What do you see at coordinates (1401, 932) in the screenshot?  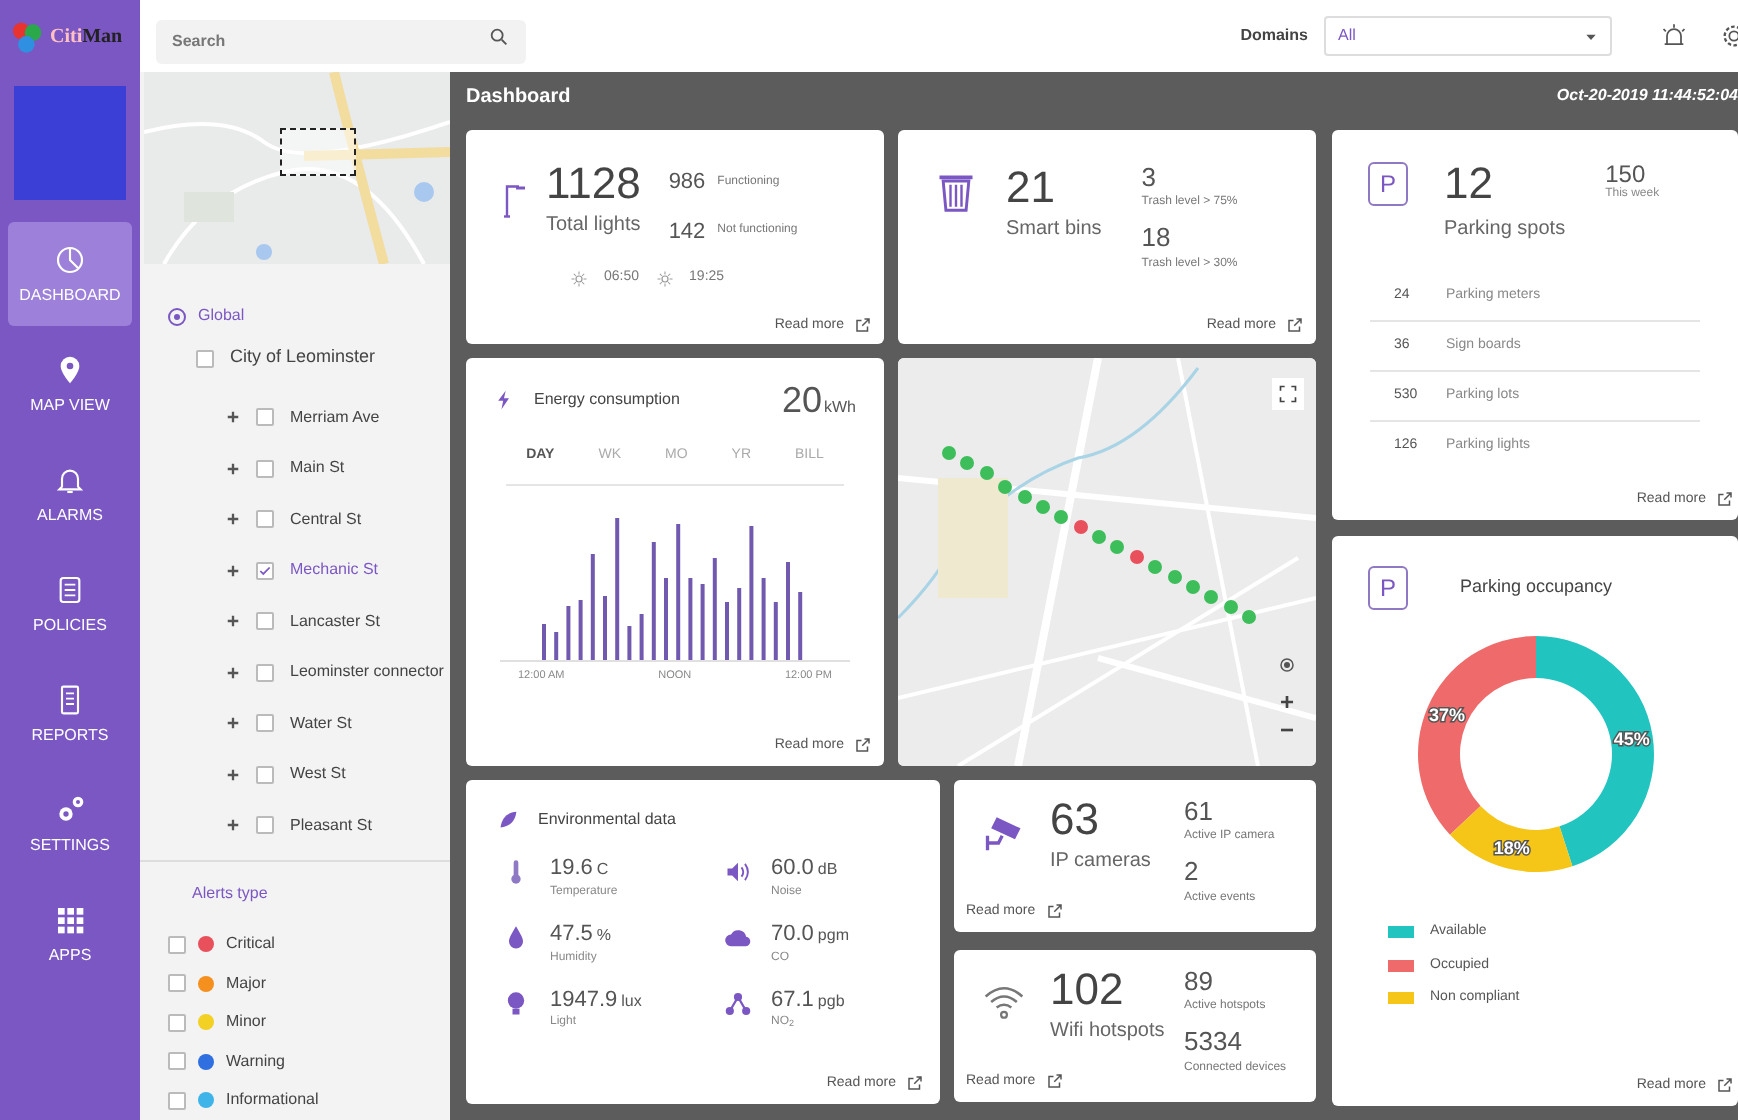 I see `legend-swatch` at bounding box center [1401, 932].